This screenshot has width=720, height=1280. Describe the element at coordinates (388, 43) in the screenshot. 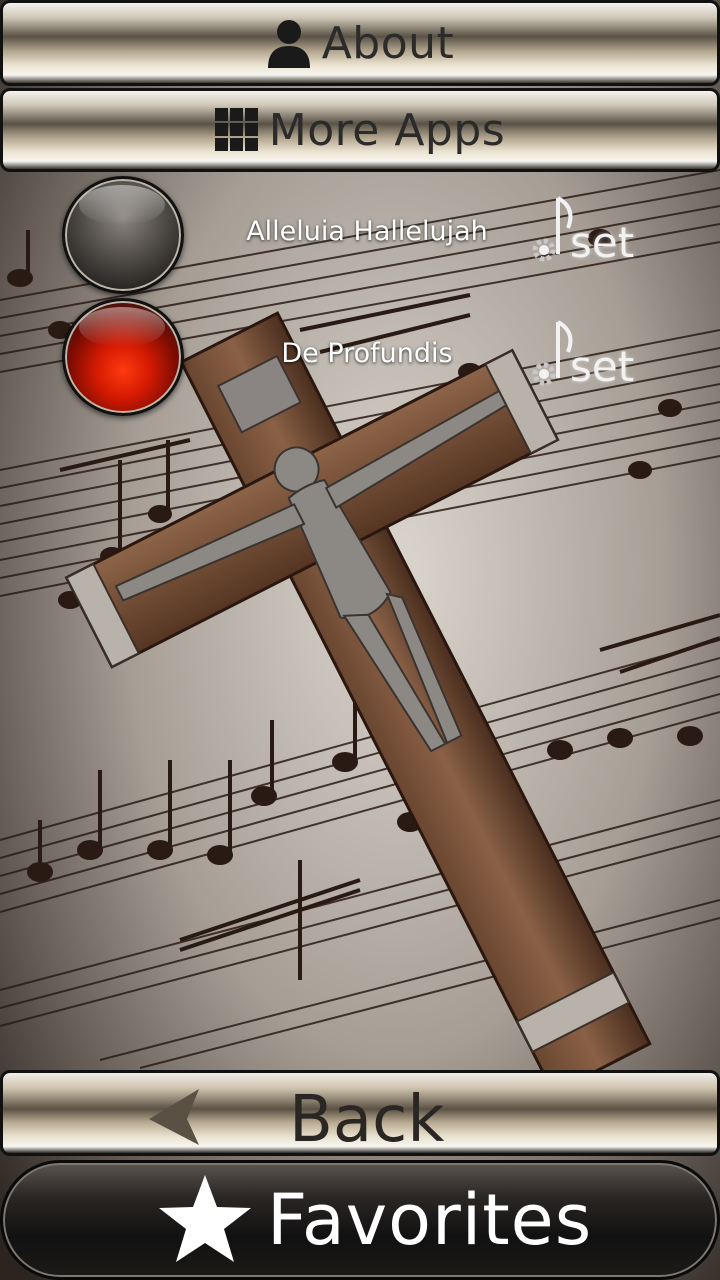

I see `about-label: About` at that location.